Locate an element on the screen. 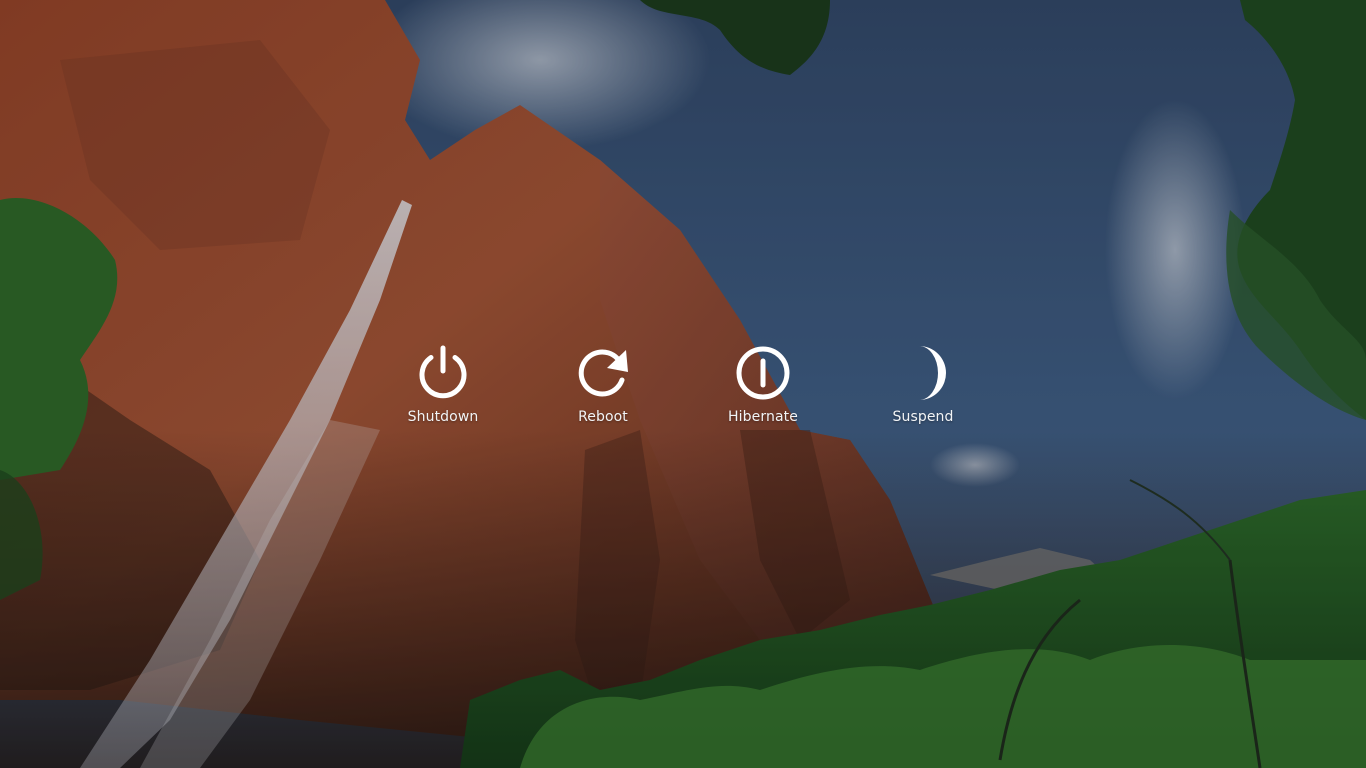  suspend-button: Suspend is located at coordinates (923, 389).